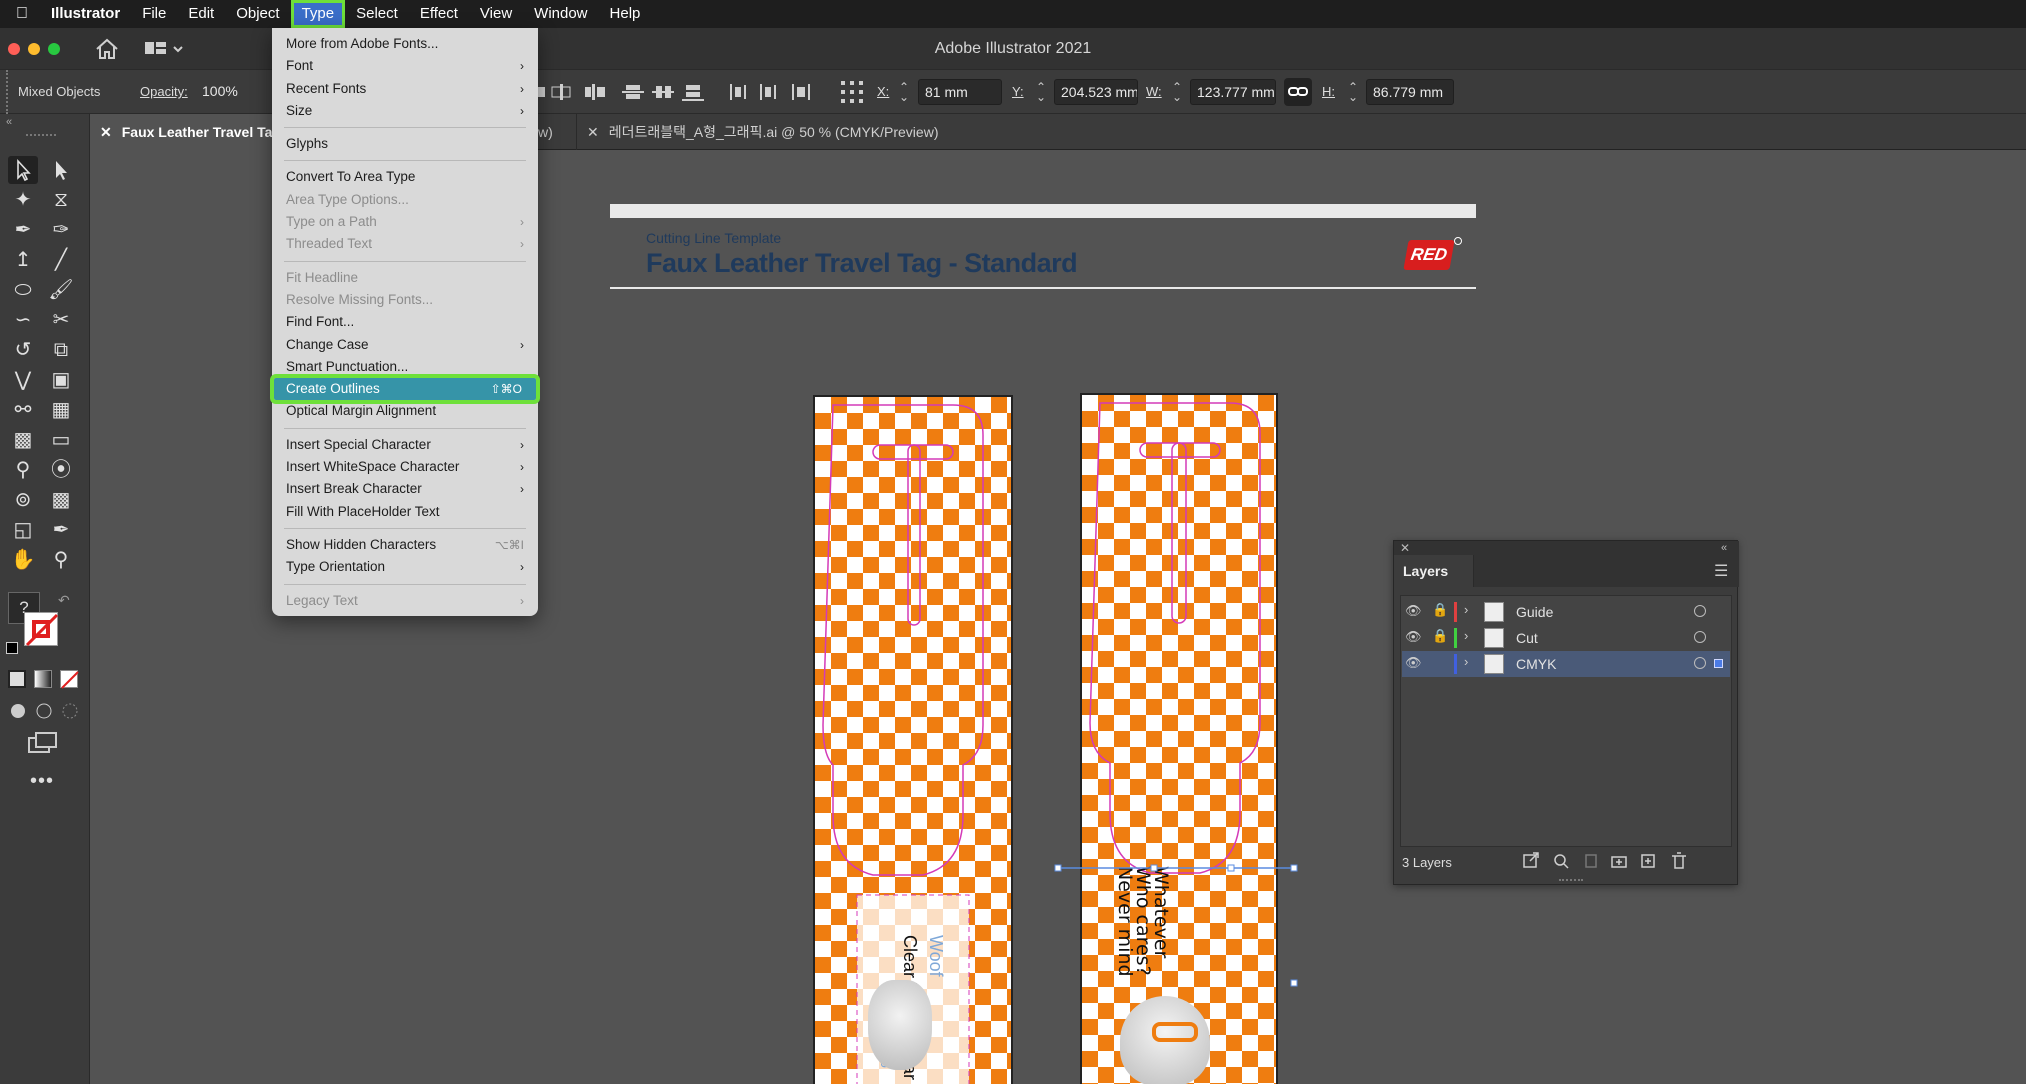 This screenshot has height=1084, width=2026. I want to click on h-stepper-icon: ⌃ ⌄, so click(1353, 92).